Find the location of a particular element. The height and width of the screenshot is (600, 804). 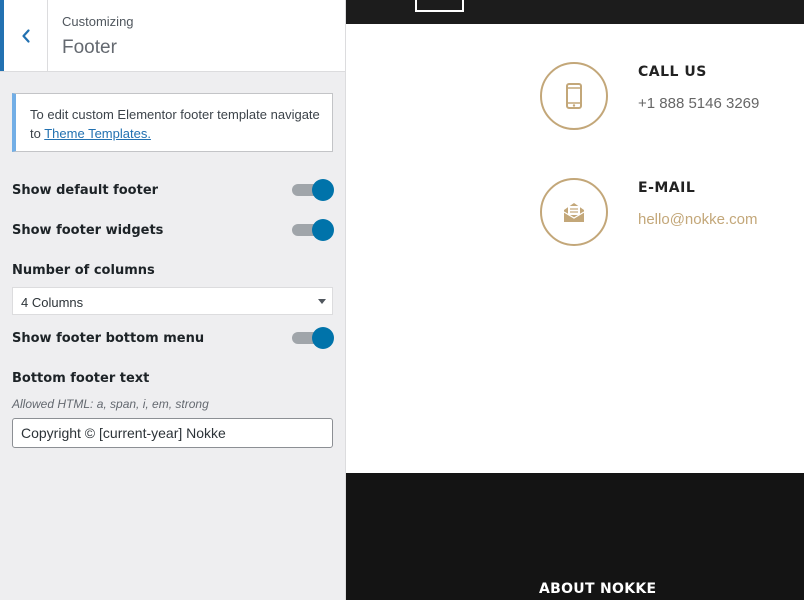

columns-label: Number of columns is located at coordinates (83, 270).